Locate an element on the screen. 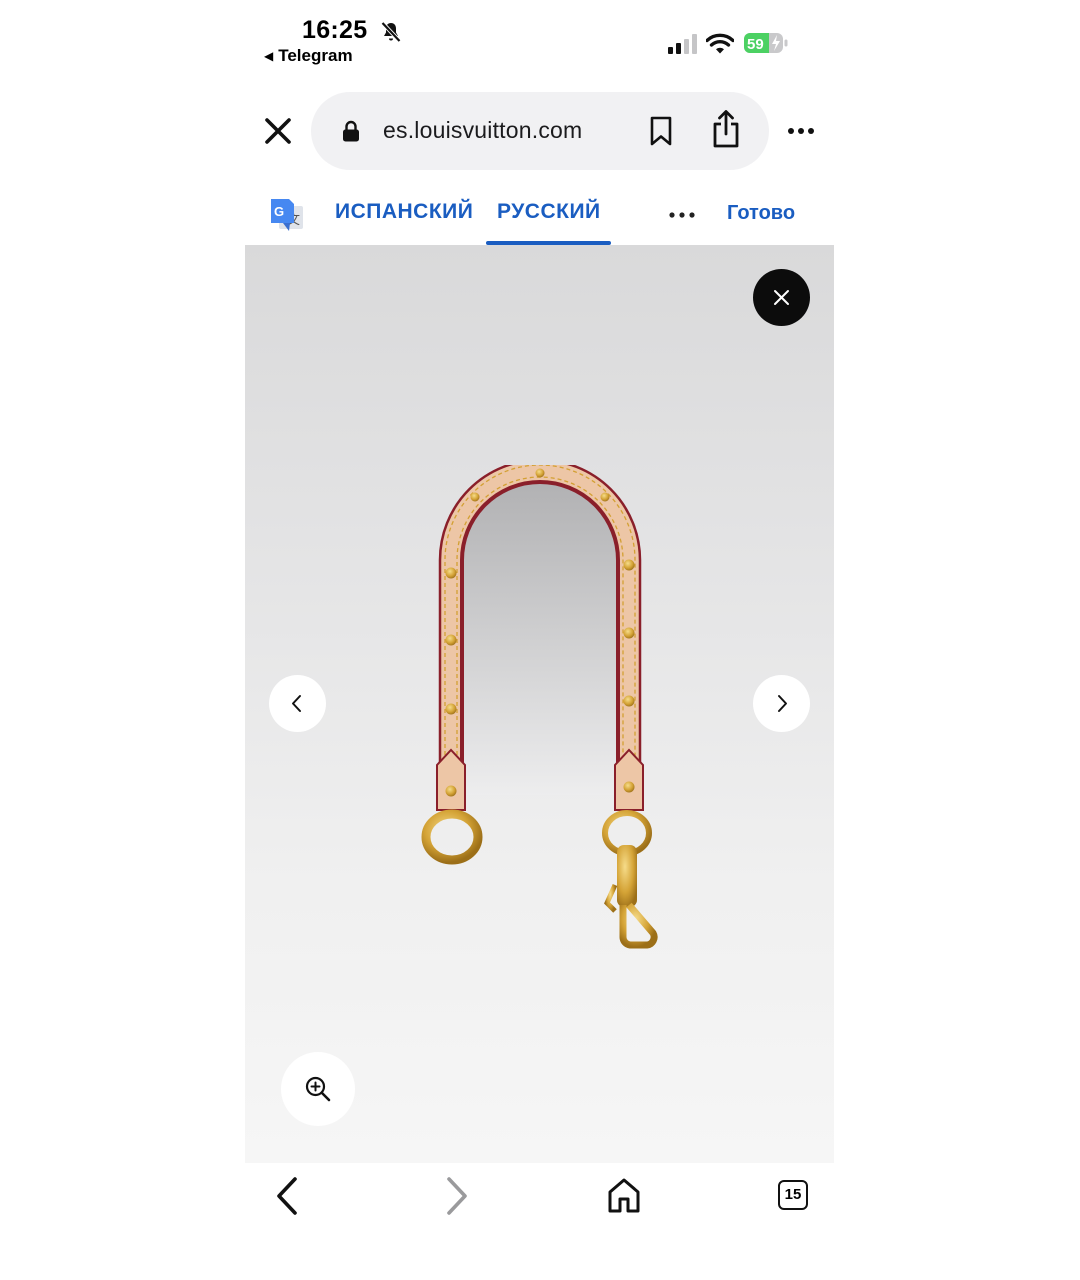 The height and width of the screenshot is (1280, 1080). url-text: es.louisvuitton.com is located at coordinates (483, 130).